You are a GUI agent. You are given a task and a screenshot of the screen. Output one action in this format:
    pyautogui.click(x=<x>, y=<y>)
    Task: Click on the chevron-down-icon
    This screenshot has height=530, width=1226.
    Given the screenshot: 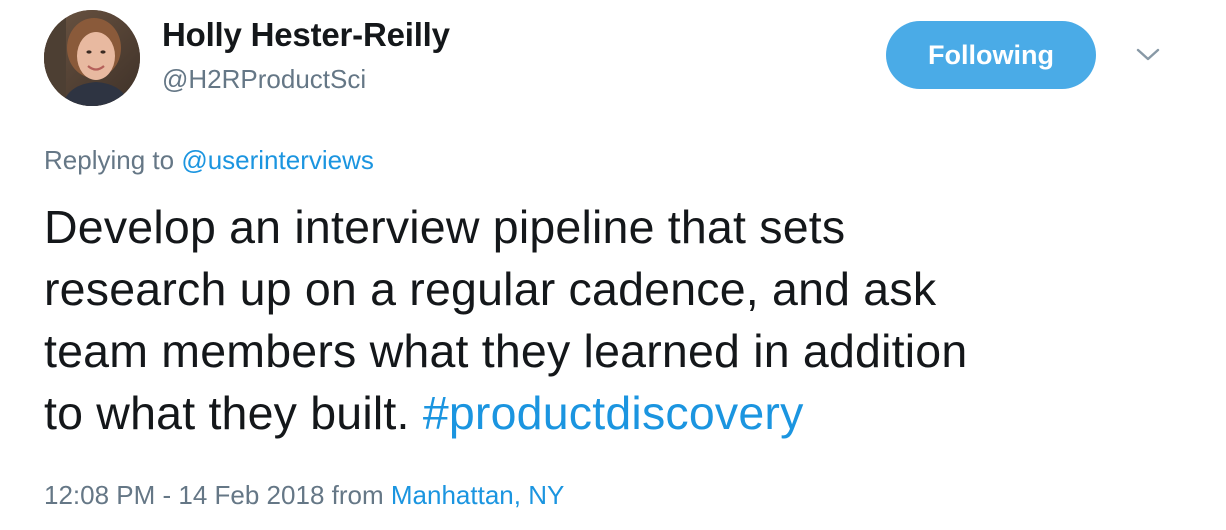 What is the action you would take?
    pyautogui.click(x=1148, y=54)
    